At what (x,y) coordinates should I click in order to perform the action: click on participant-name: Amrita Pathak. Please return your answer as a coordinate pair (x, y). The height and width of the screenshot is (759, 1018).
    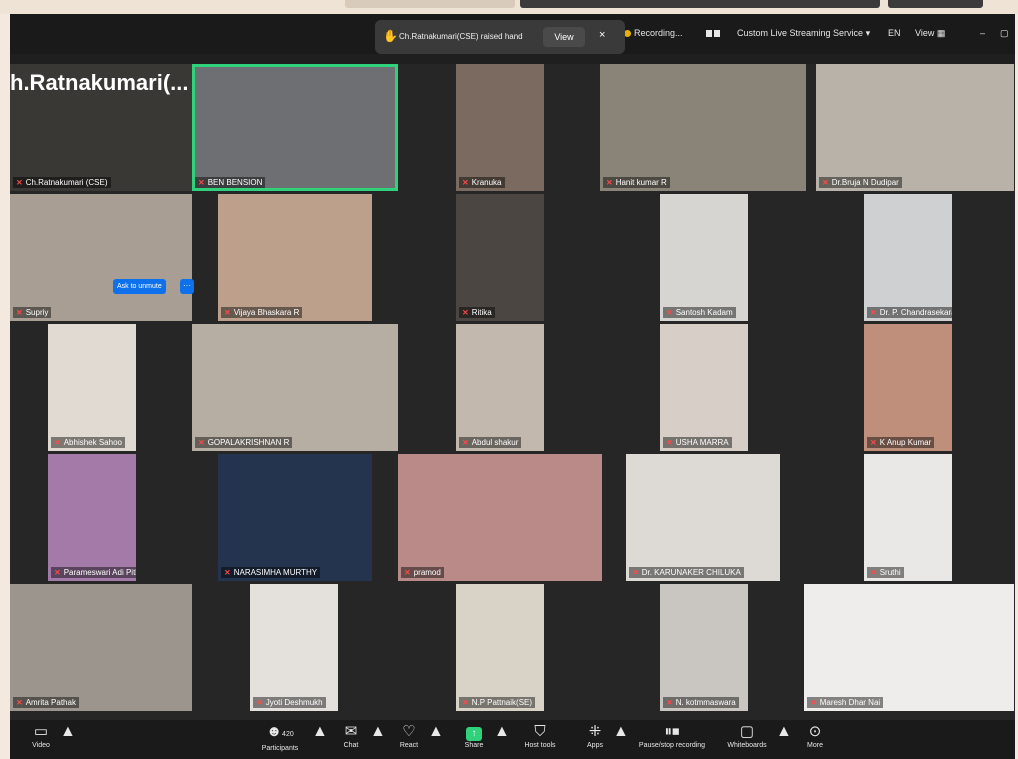
    Looking at the image, I should click on (50, 702).